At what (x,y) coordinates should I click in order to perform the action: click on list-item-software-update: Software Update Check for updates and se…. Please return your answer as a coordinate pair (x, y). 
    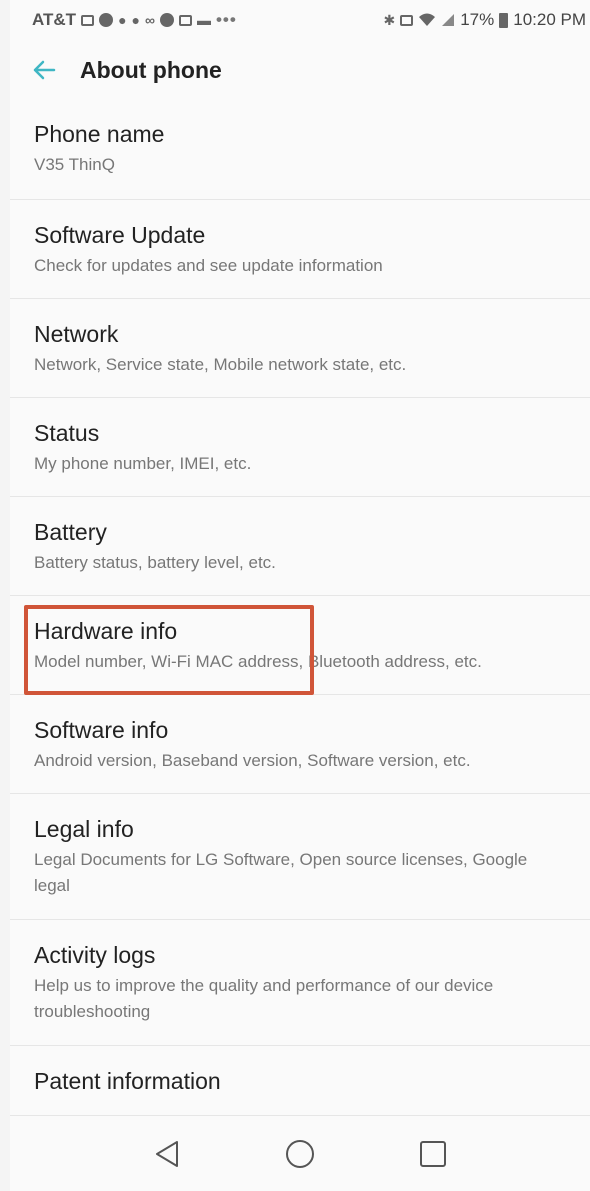
    Looking at the image, I should click on (300, 249).